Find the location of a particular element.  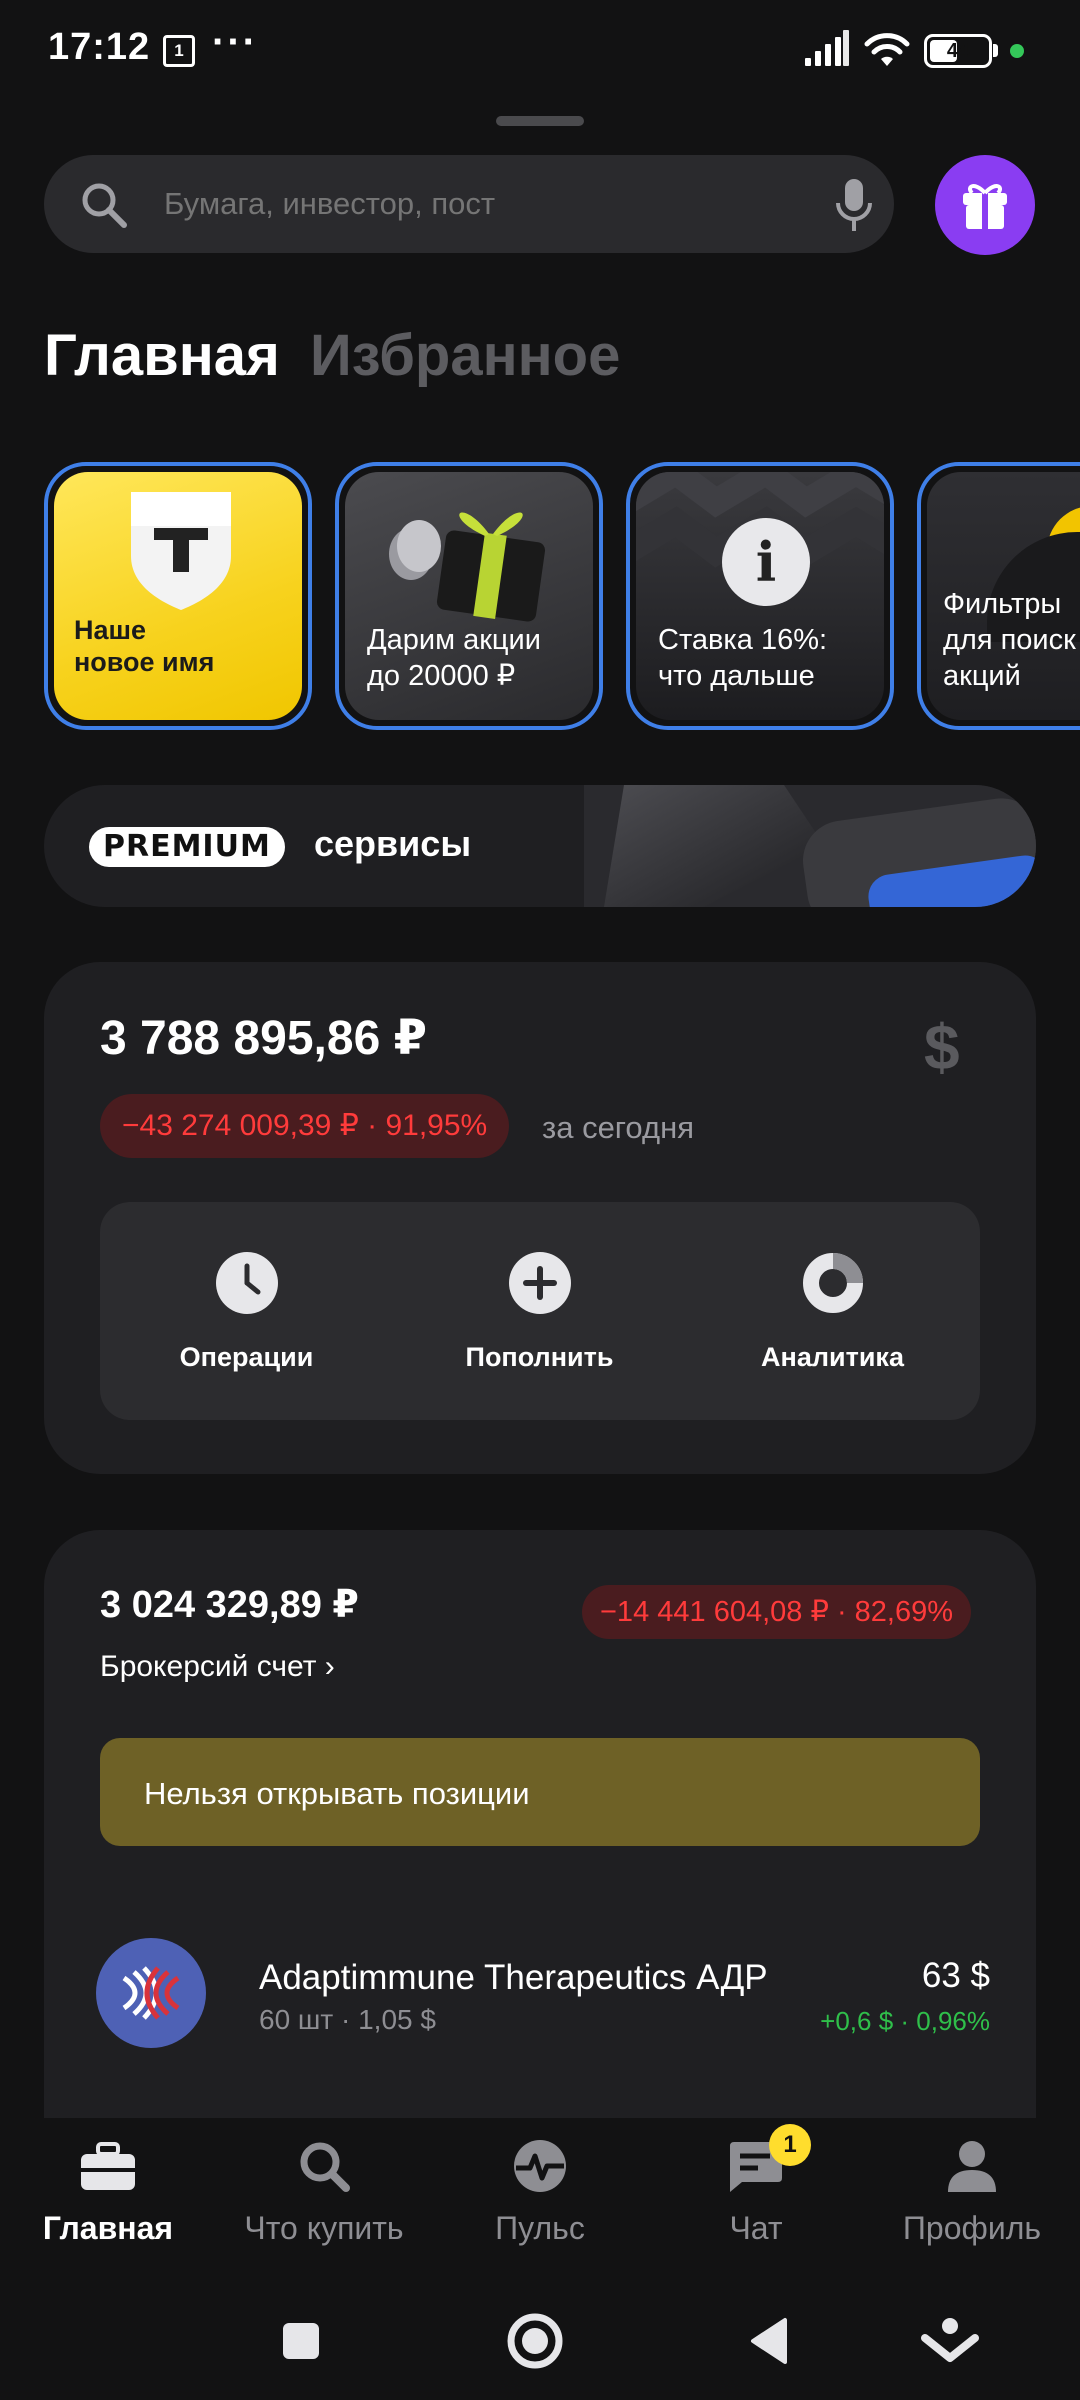

pulse-icon is located at coordinates (540, 2166).